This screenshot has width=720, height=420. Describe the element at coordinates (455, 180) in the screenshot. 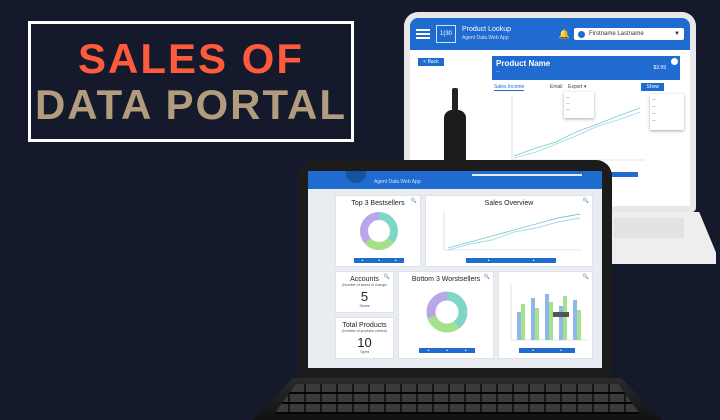

I see `front-app-topbar: Agent Data Web App` at that location.